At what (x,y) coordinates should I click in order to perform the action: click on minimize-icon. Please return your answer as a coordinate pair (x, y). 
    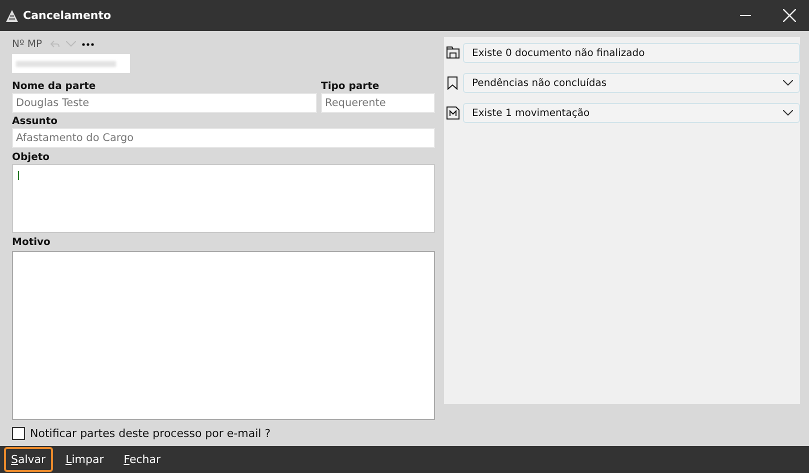
    Looking at the image, I should click on (745, 15).